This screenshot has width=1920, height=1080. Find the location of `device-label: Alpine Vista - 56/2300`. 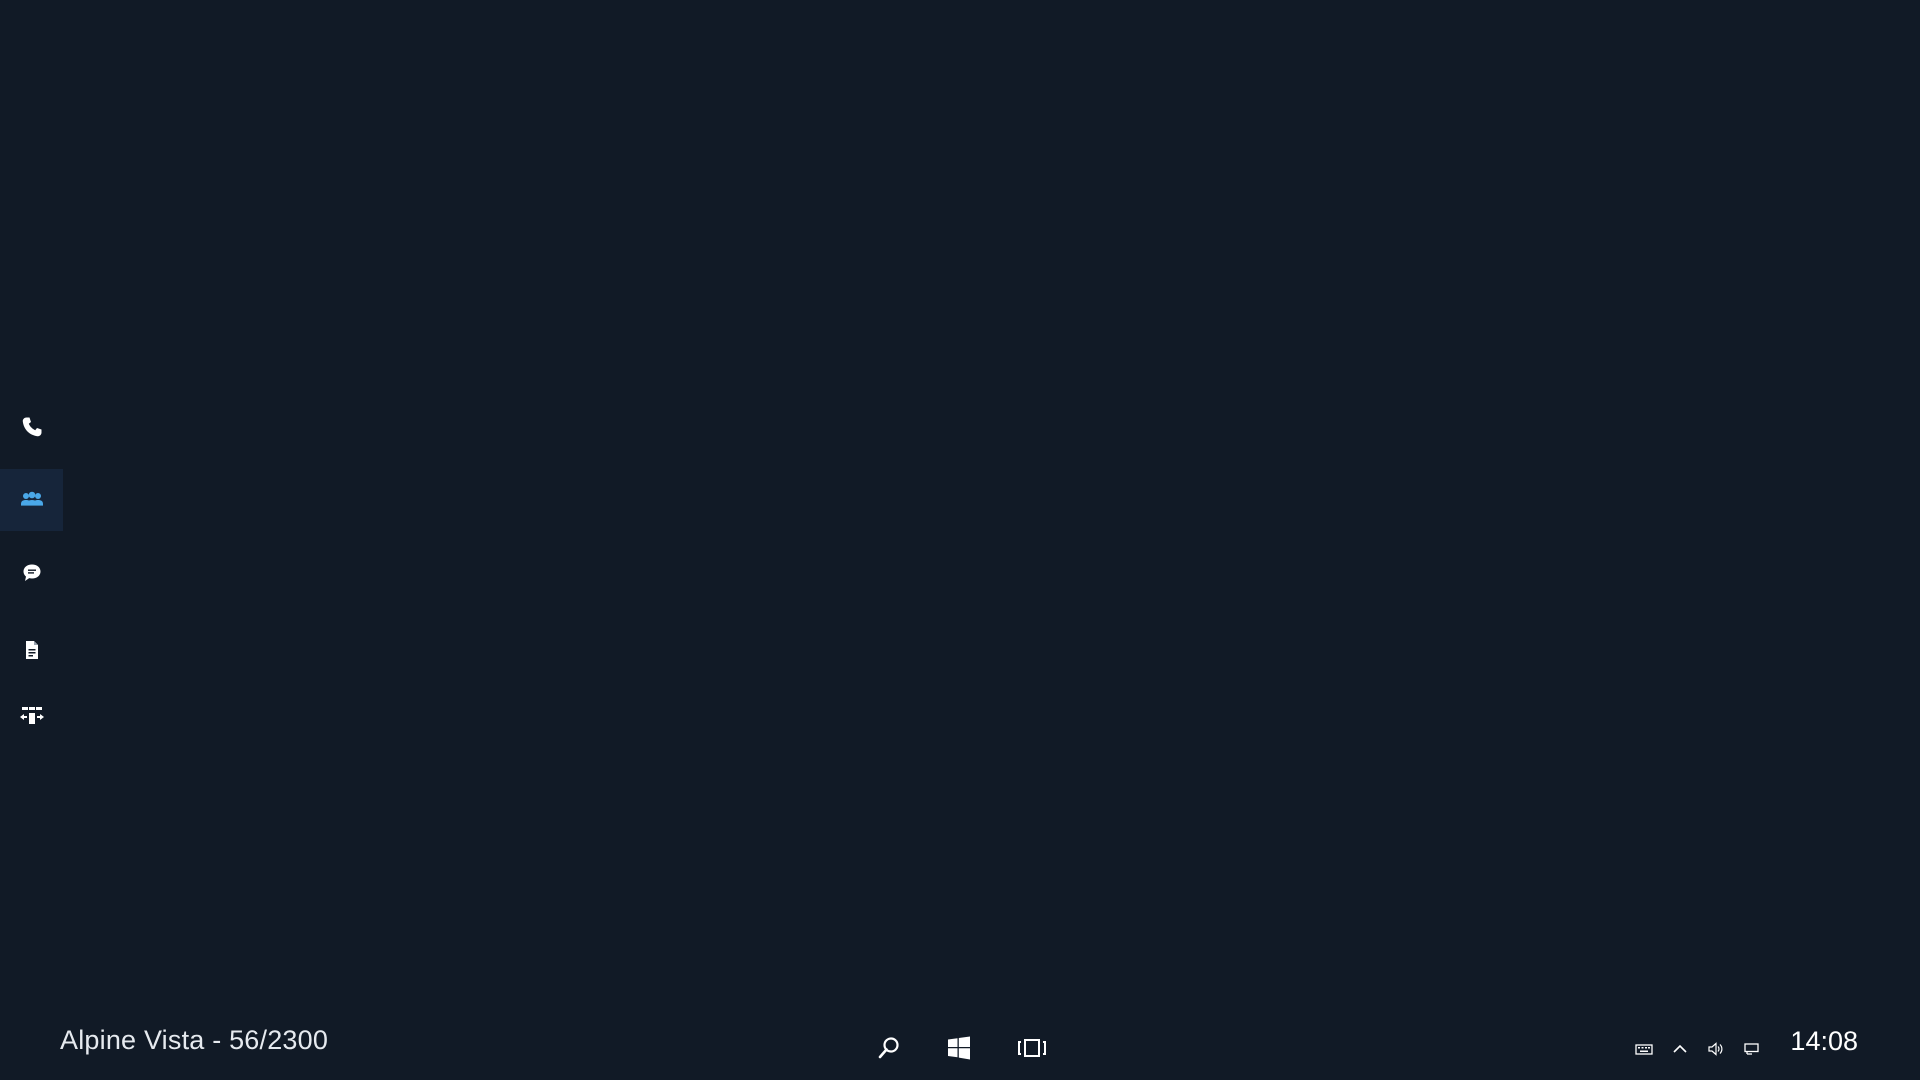

device-label: Alpine Vista - 56/2300 is located at coordinates (194, 1040).